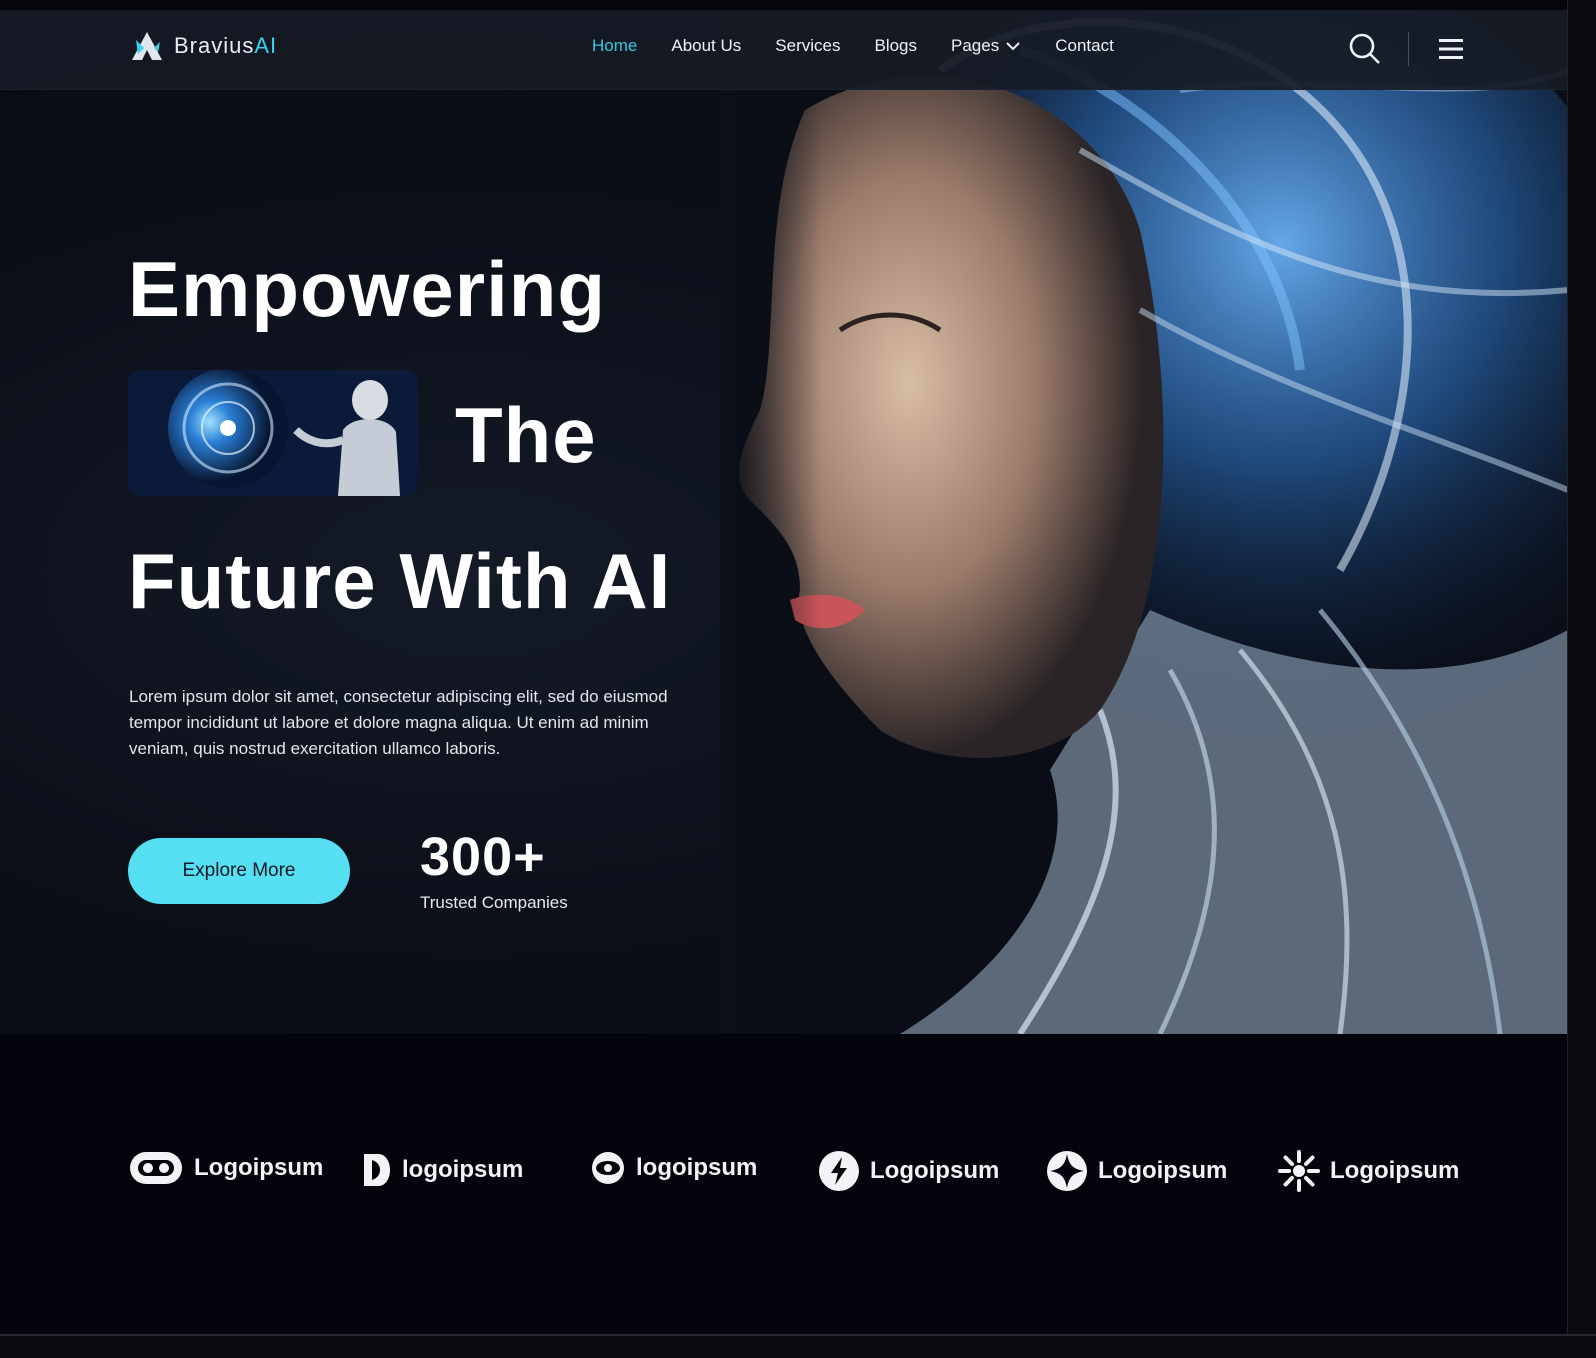  Describe the element at coordinates (614, 46) in the screenshot. I see `nav-link-home: Home` at that location.